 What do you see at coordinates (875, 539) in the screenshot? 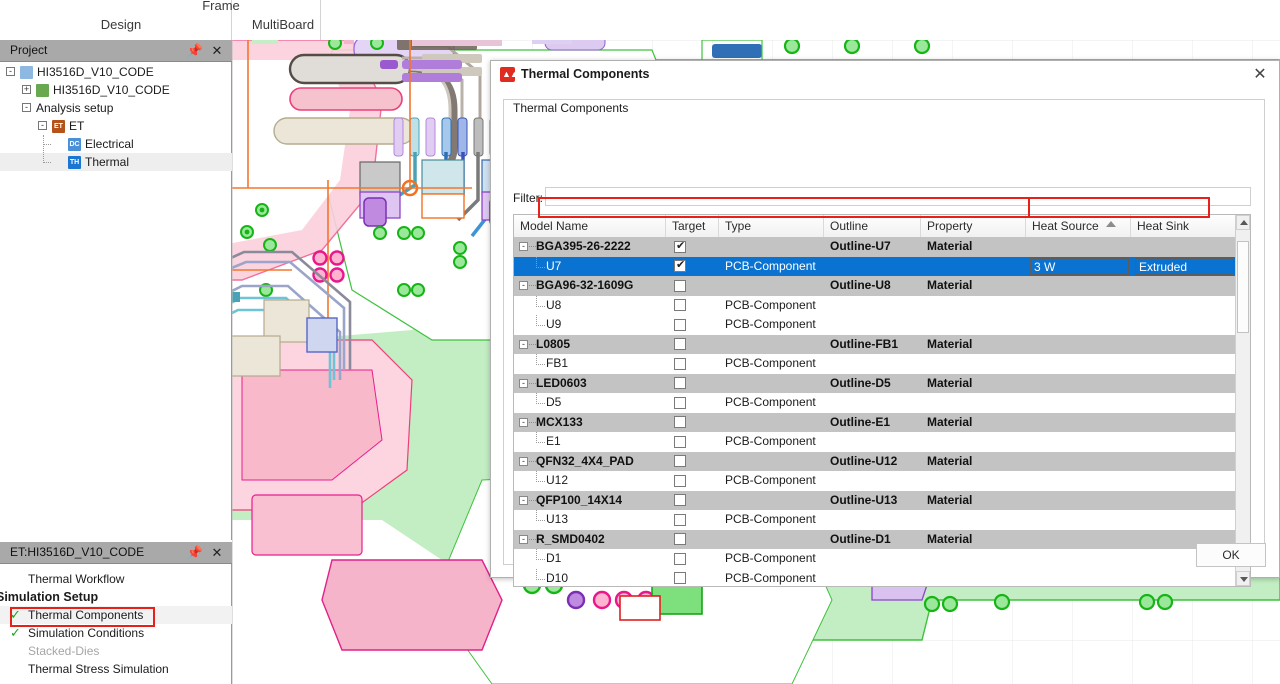
I see `table-row: - R_SMD0402 Outline-D1 Material` at bounding box center [875, 539].